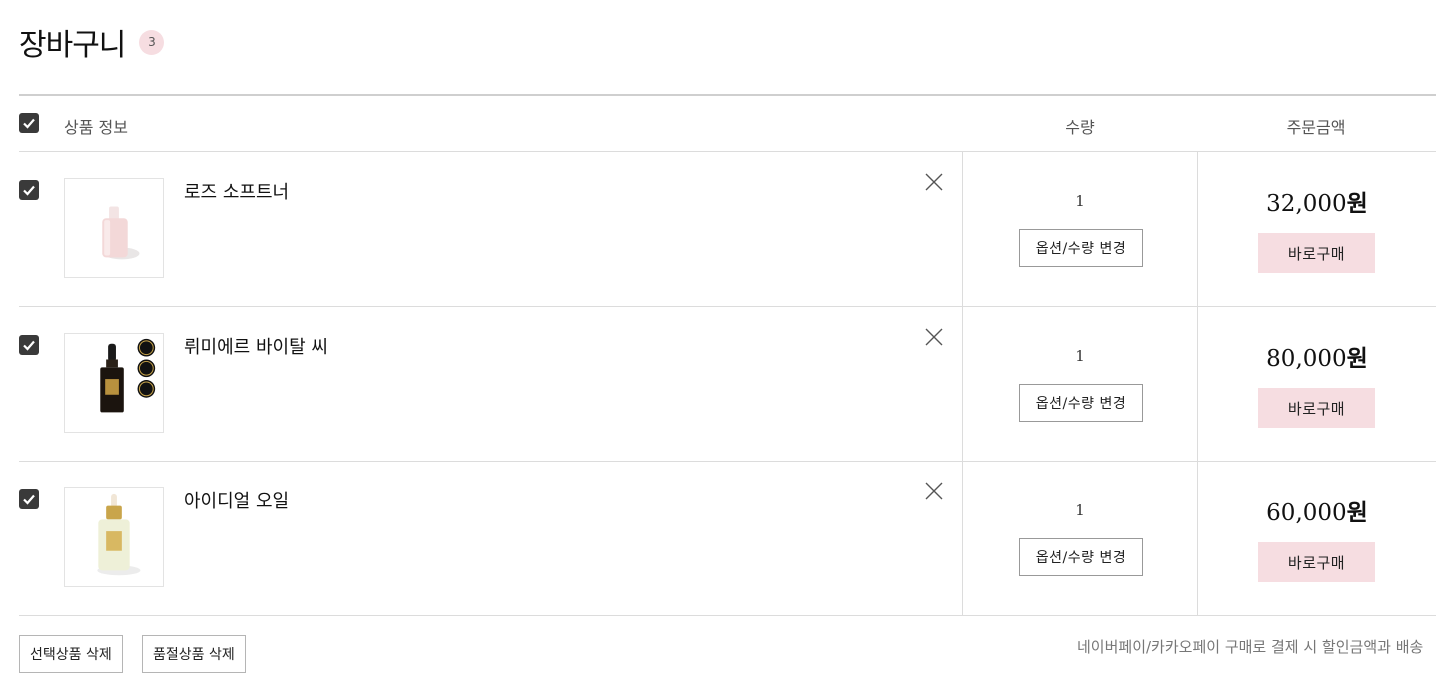 This screenshot has height=687, width=1436. I want to click on price-cell: 60,000원 바로구매, so click(1317, 538).